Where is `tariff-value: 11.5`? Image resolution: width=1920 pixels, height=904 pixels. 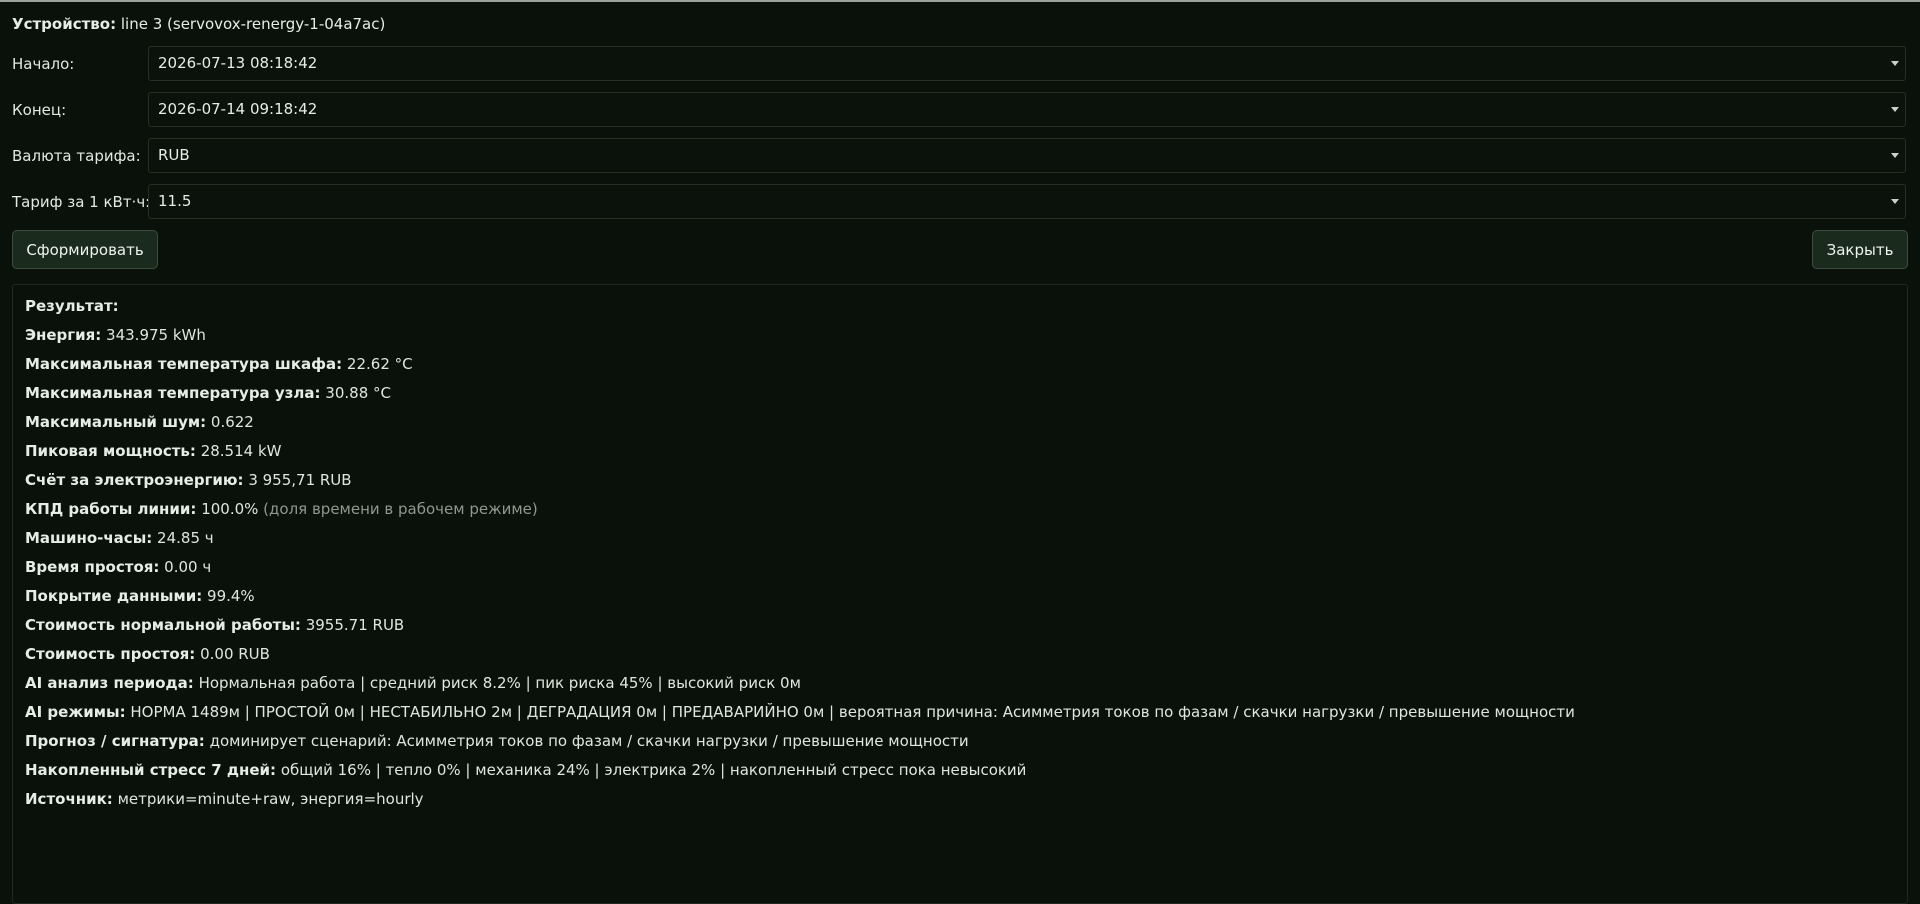 tariff-value: 11.5 is located at coordinates (175, 201).